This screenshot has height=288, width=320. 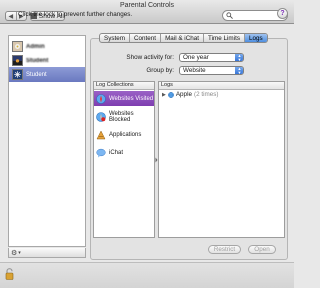 I want to click on chevron-down-icon: ▾, so click(x=19, y=253).